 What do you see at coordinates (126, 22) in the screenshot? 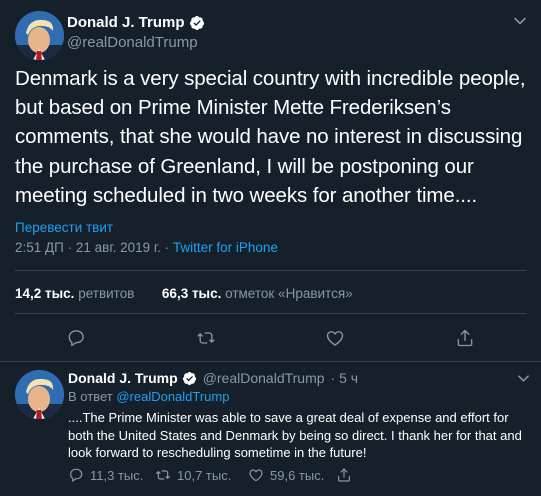
I see `author-display-name: Donald J. Trump` at bounding box center [126, 22].